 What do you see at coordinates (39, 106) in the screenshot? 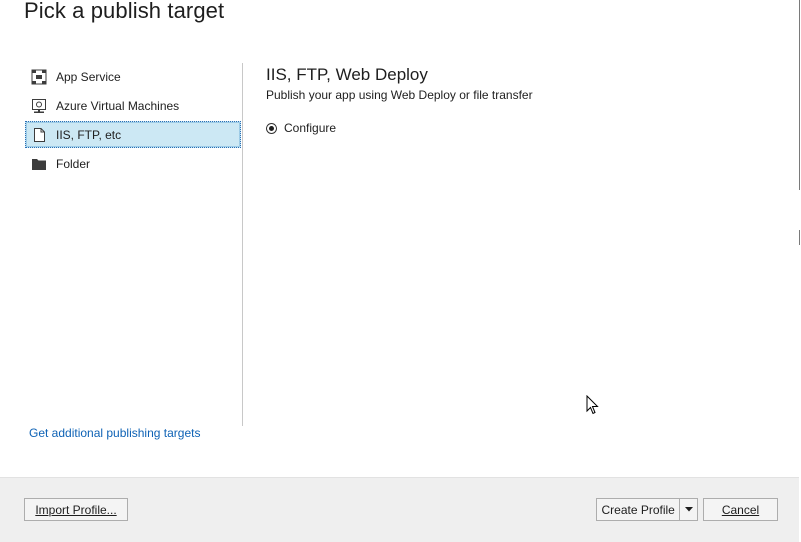
I see `virtual-machine-icon` at bounding box center [39, 106].